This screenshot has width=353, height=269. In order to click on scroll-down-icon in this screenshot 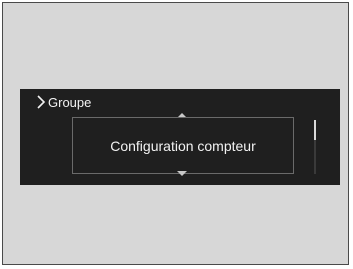, I will do `click(182, 173)`.